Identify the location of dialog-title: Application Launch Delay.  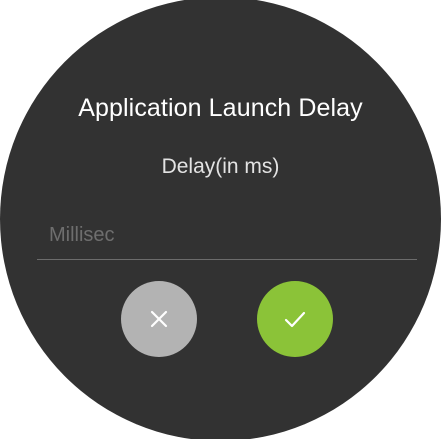
(220, 108).